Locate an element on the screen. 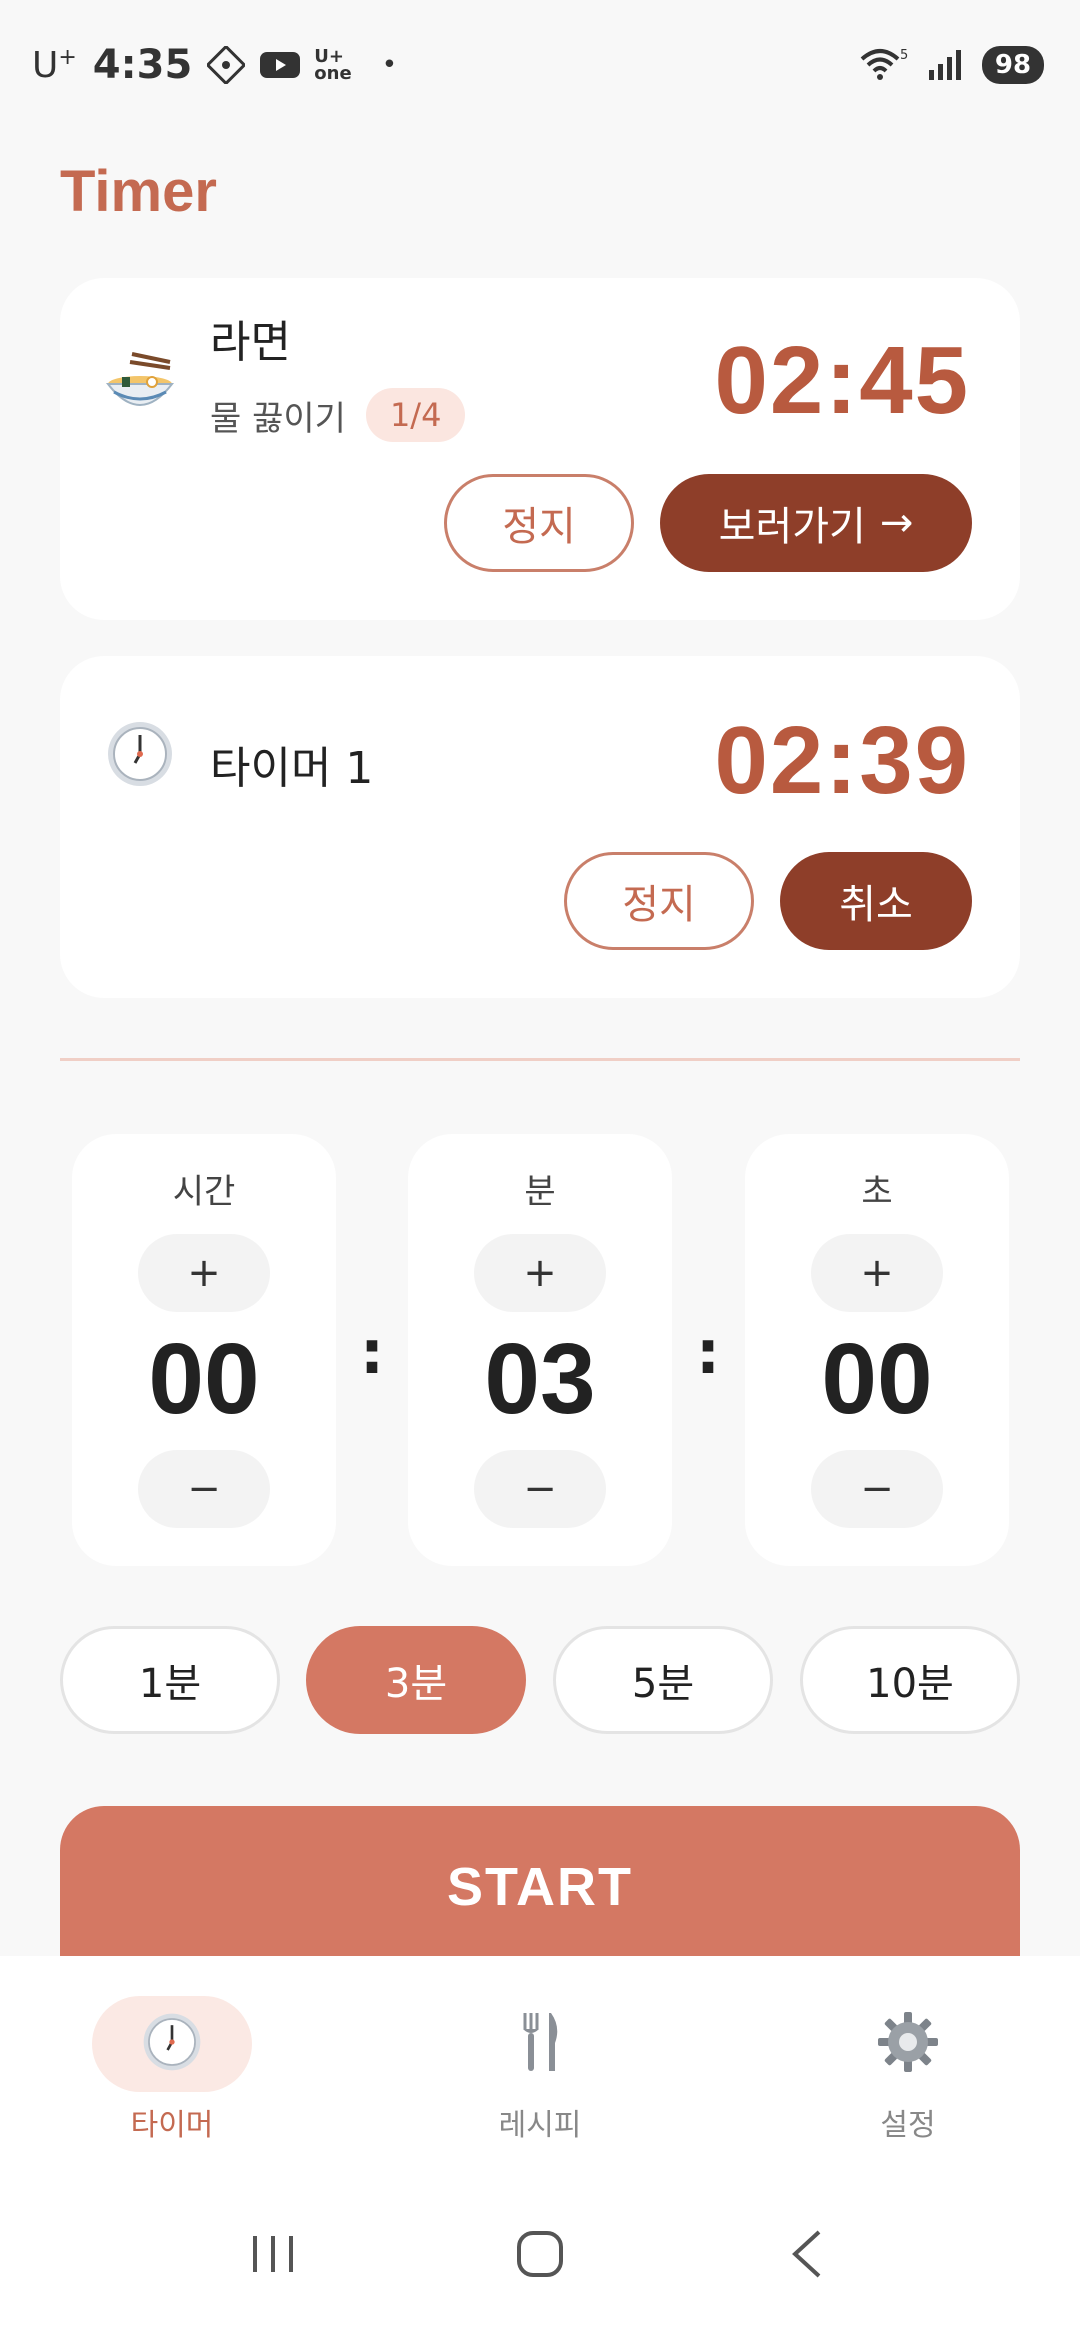  gear-icon is located at coordinates (908, 2044).